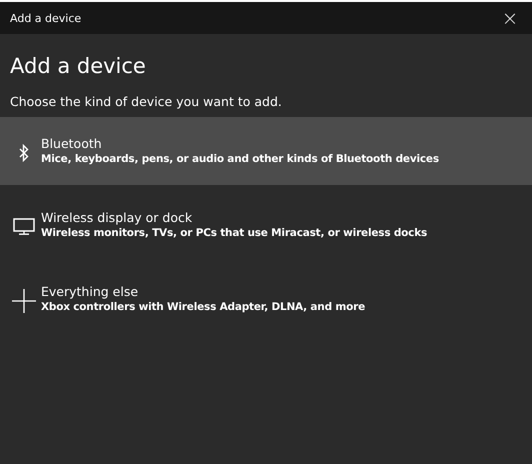  Describe the element at coordinates (234, 233) in the screenshot. I see `option-description: Wireless monitors, TVs, or PCs that use Miracast, or wireless docks` at that location.